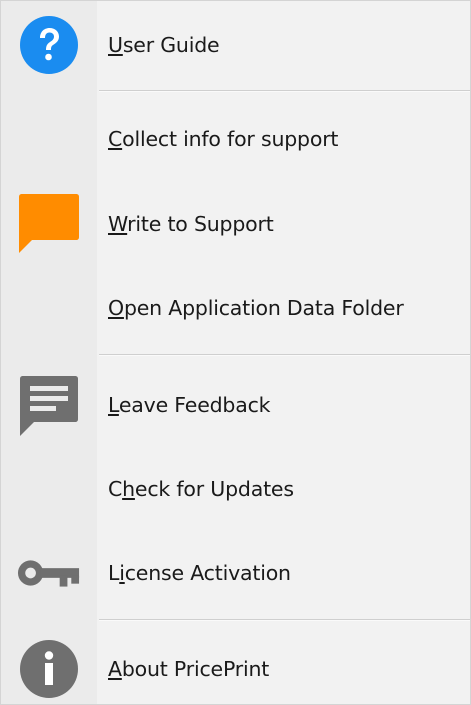 The height and width of the screenshot is (705, 471). I want to click on menu-item-user-guide: User Guide, so click(235, 45).